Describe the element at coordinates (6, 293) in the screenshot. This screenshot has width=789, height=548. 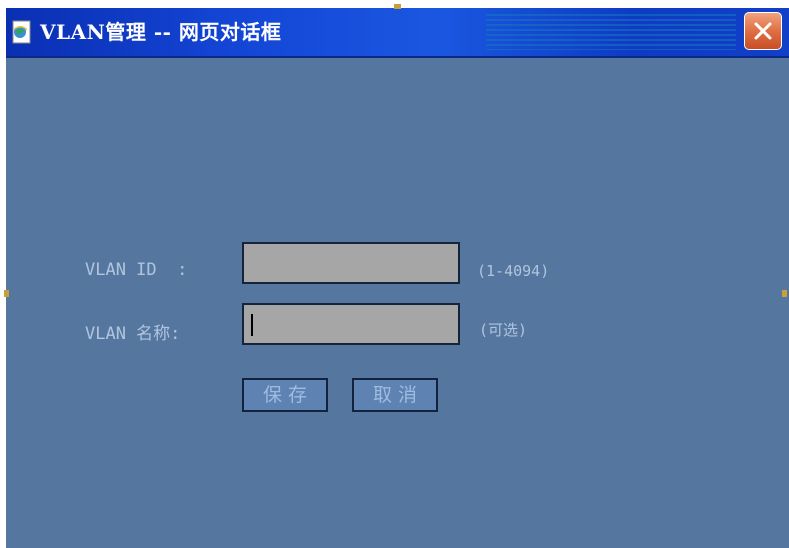
I see `left-resize-handle` at that location.